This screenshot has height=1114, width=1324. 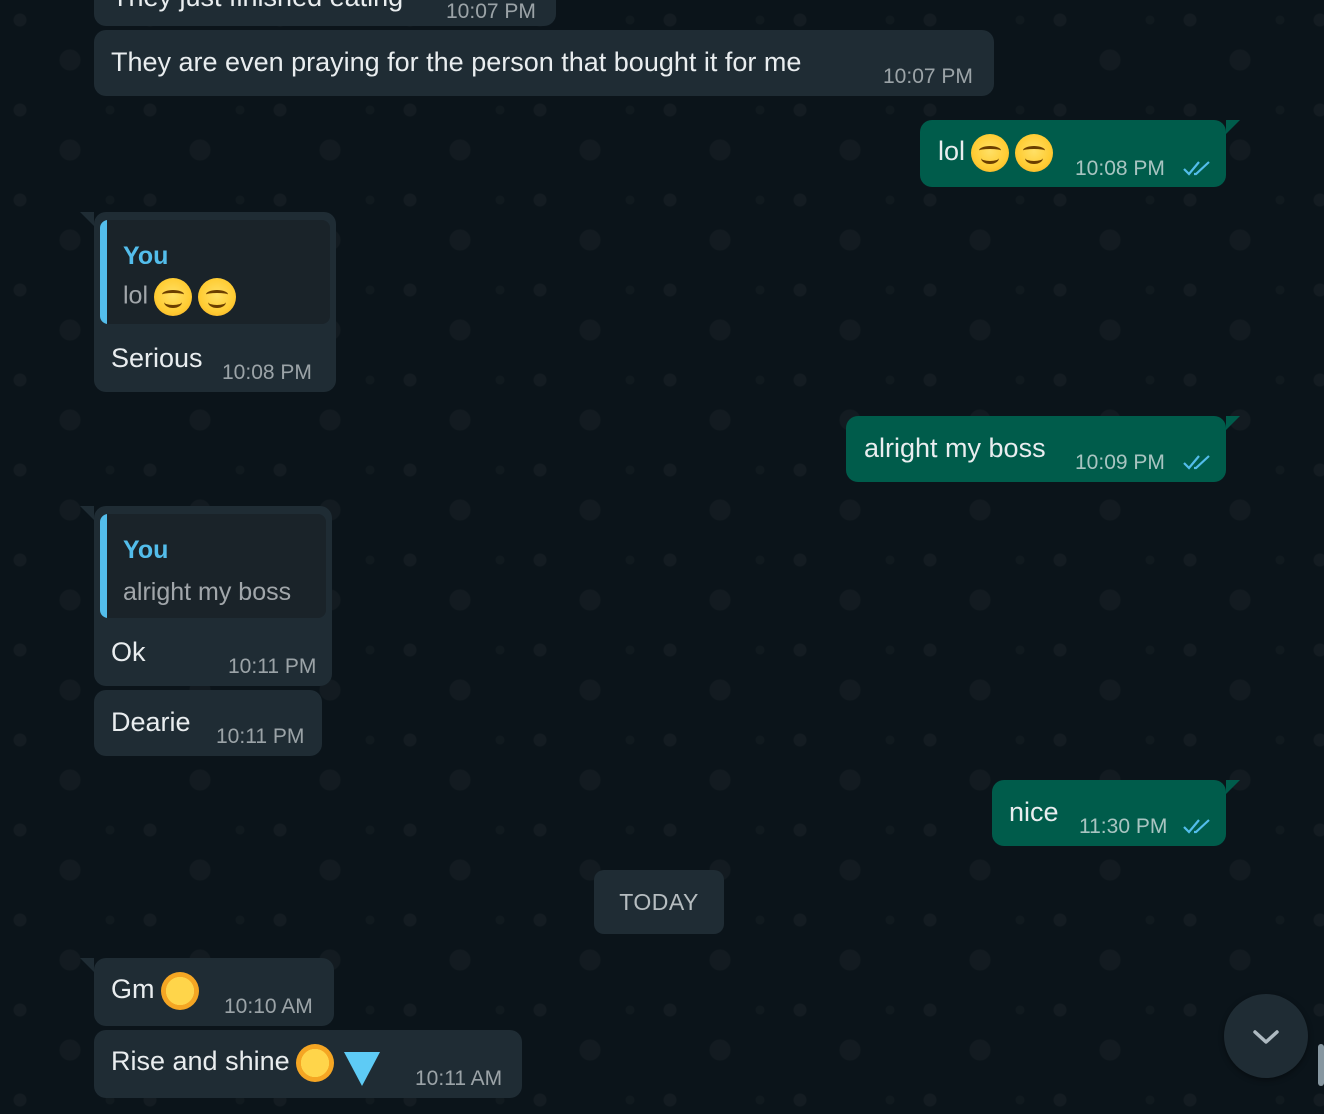 I want to click on message-incoming: They just finished eating 10:07 PM, so click(x=325, y=13).